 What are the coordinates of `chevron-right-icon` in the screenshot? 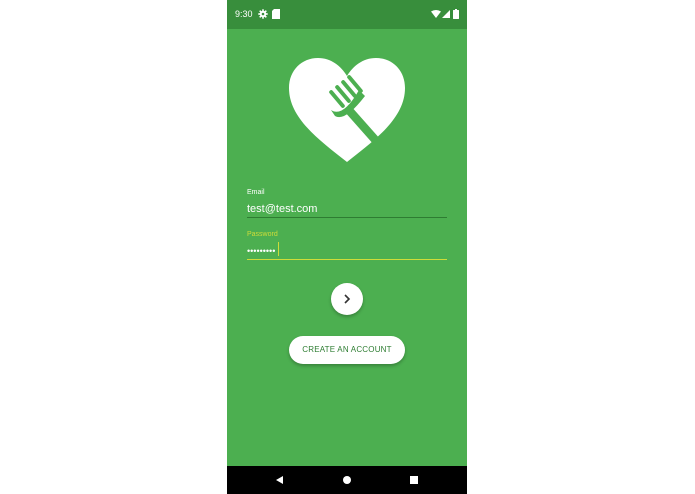 It's located at (347, 299).